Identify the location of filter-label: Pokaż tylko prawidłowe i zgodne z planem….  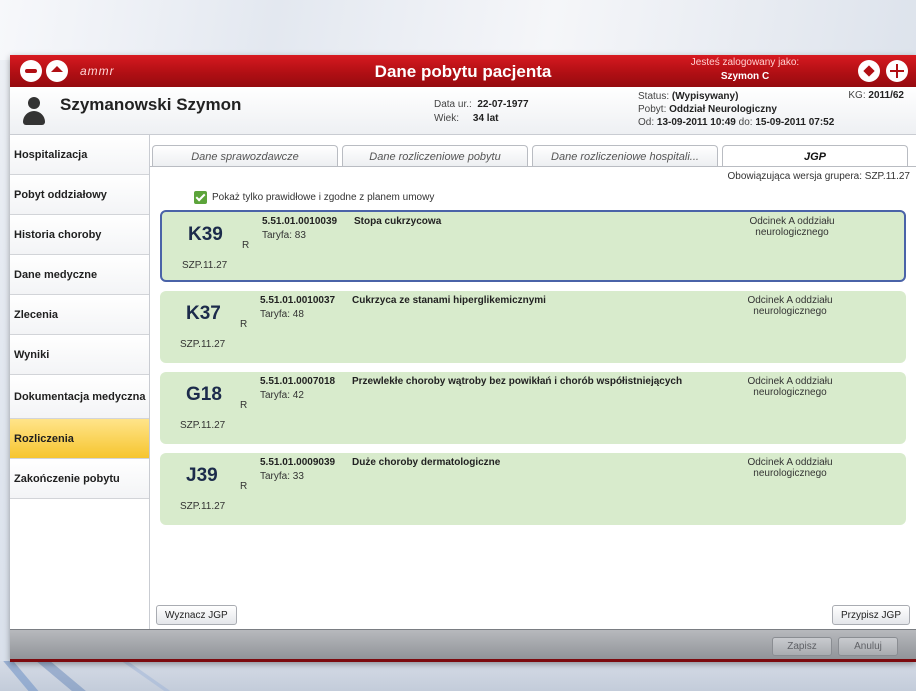
(323, 197).